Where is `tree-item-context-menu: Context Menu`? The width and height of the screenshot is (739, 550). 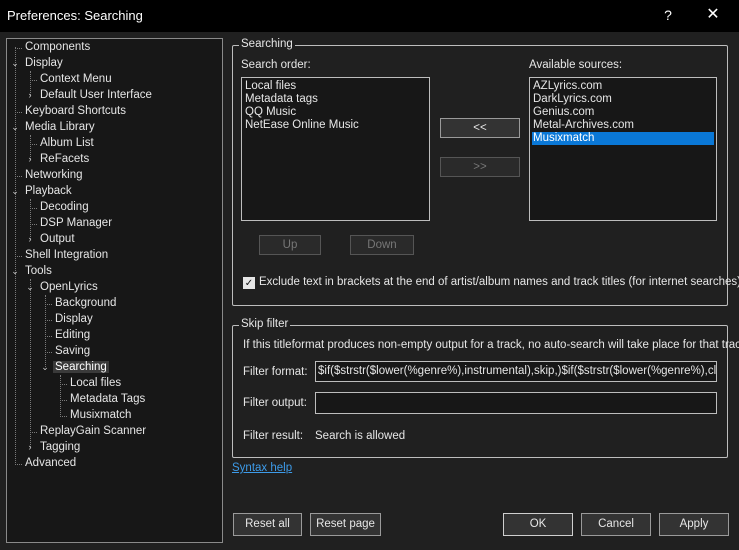
tree-item-context-menu: Context Menu is located at coordinates (72, 79).